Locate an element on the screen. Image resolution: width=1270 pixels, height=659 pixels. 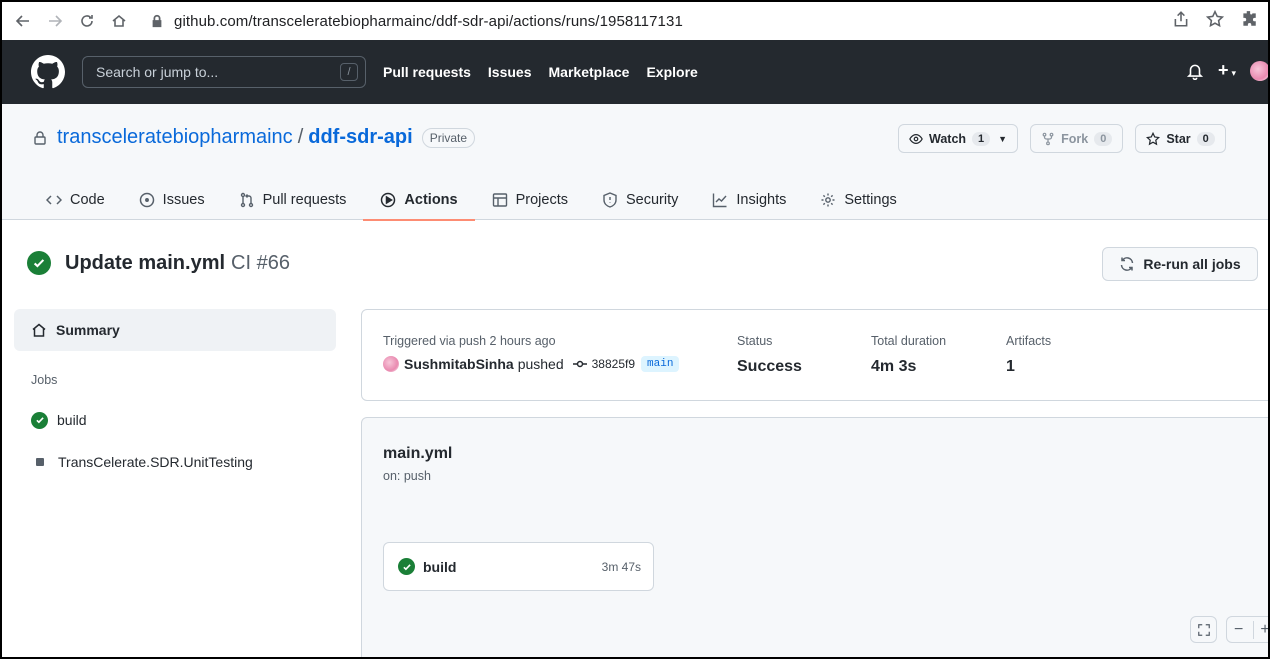
tab-issues-label: Issues is located at coordinates (183, 200).